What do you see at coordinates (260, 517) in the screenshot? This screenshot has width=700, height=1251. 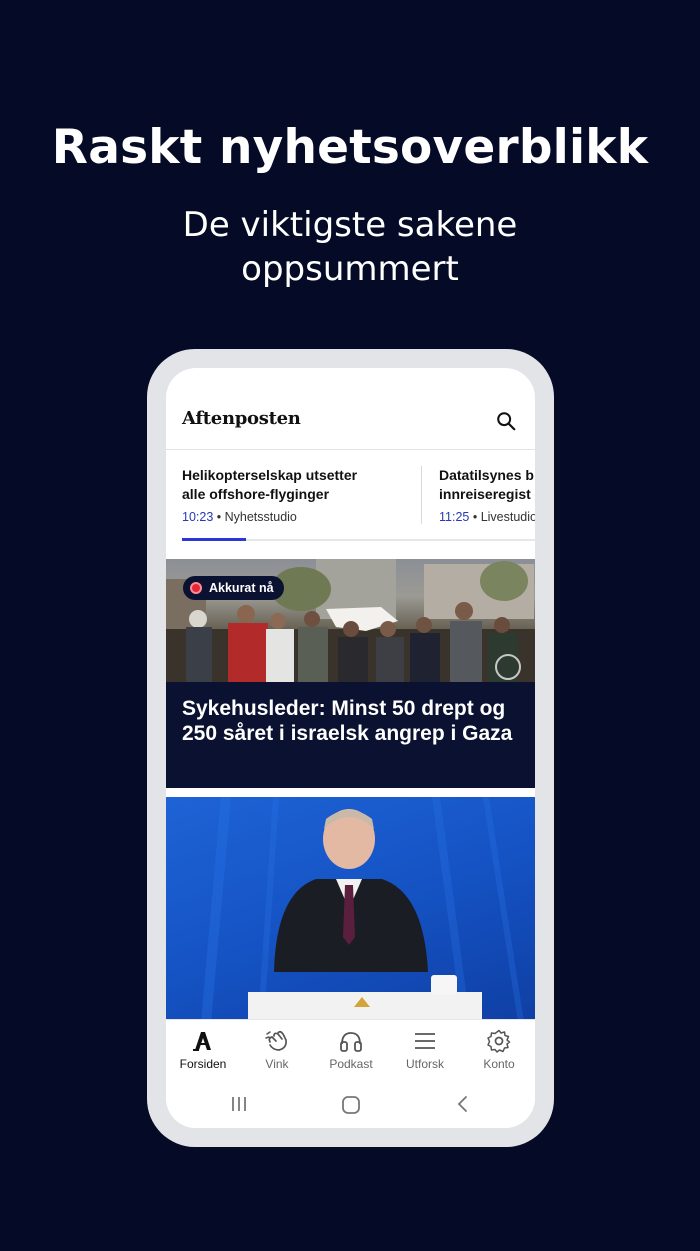 I see `ticker-source: Nyhetsstudio` at bounding box center [260, 517].